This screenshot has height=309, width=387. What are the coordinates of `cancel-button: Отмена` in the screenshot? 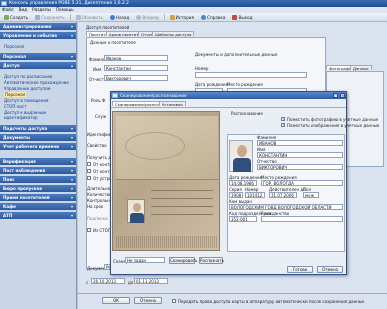 It's located at (148, 300).